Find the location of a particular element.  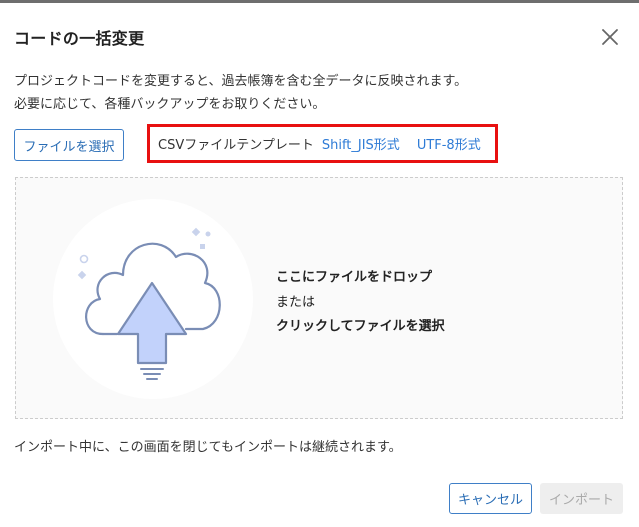

select-file-button: ファイルを選択 is located at coordinates (69, 145).